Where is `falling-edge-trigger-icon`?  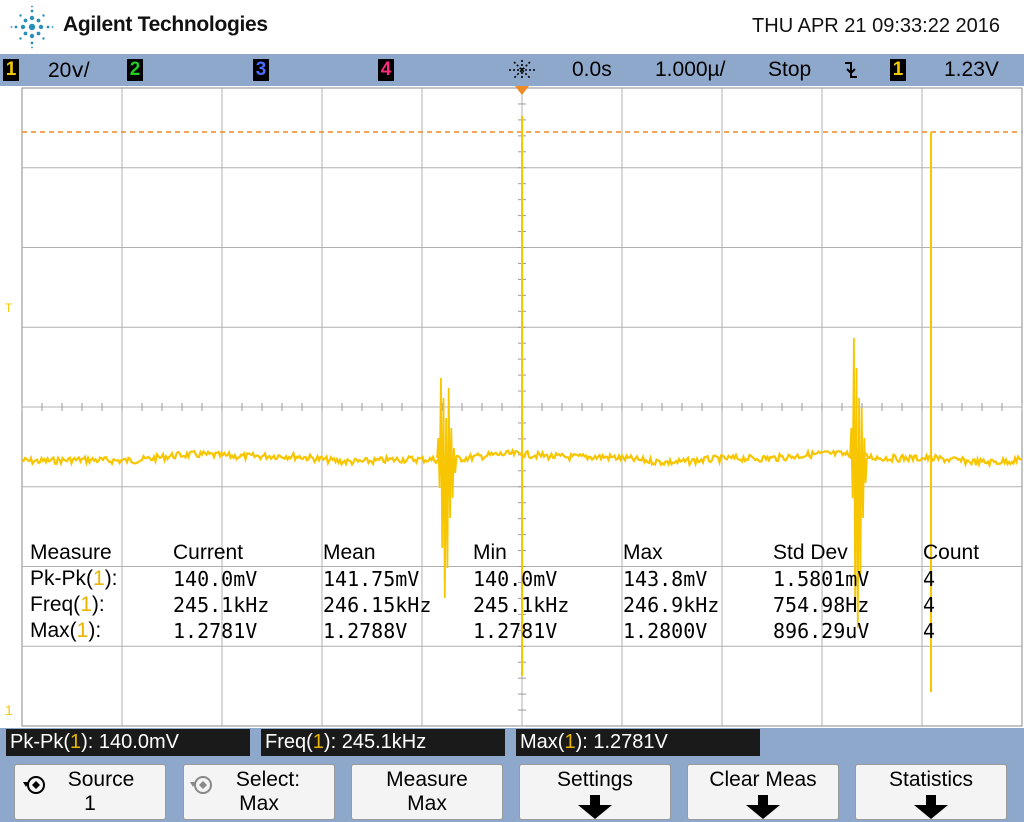 falling-edge-trigger-icon is located at coordinates (851, 70).